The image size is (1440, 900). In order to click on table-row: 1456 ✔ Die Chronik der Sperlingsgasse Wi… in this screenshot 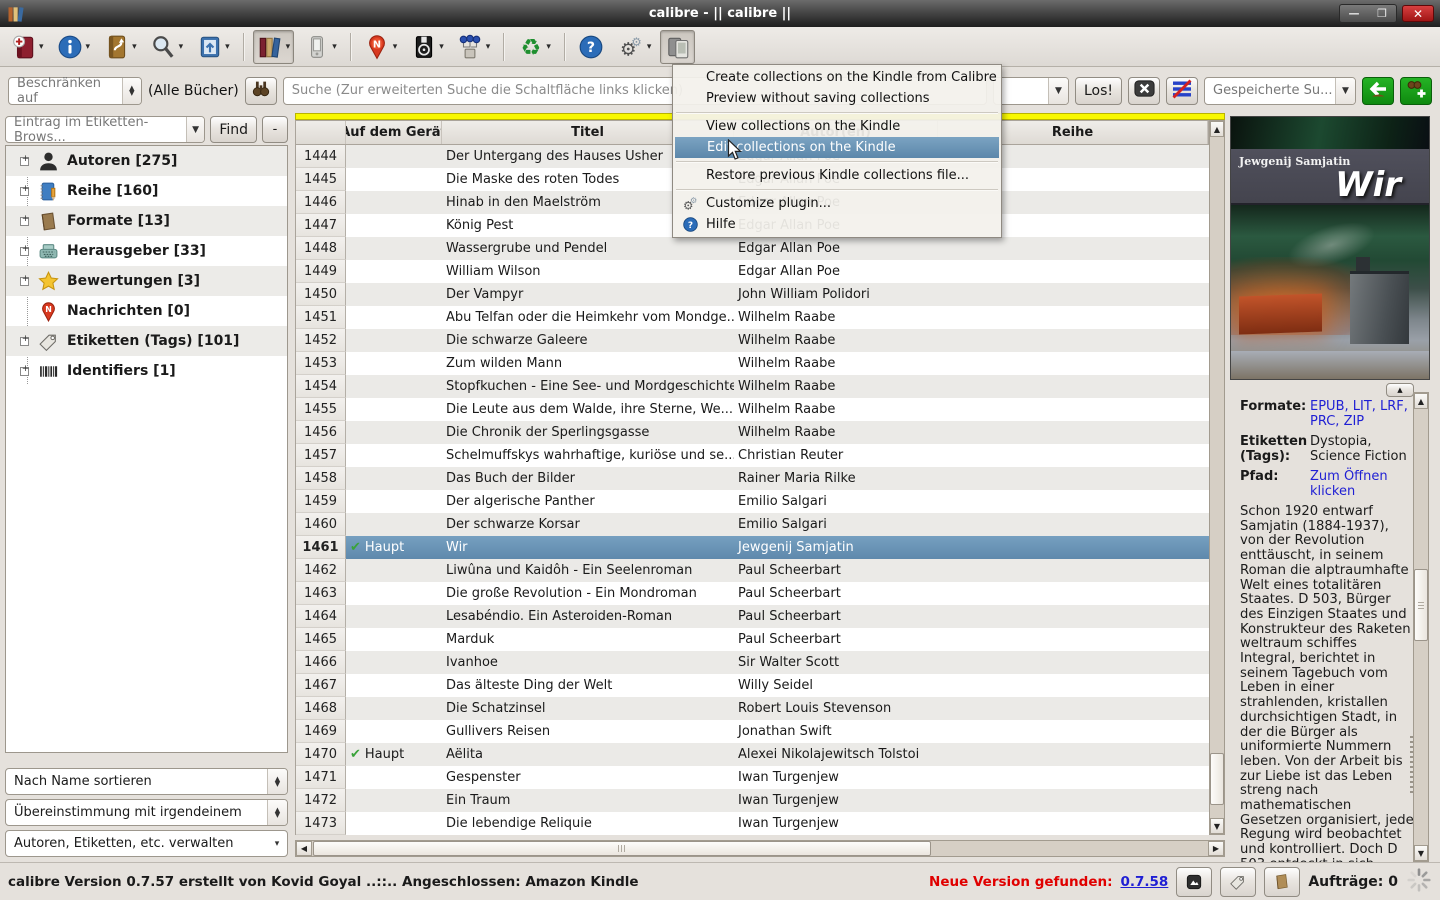, I will do `click(752, 432)`.